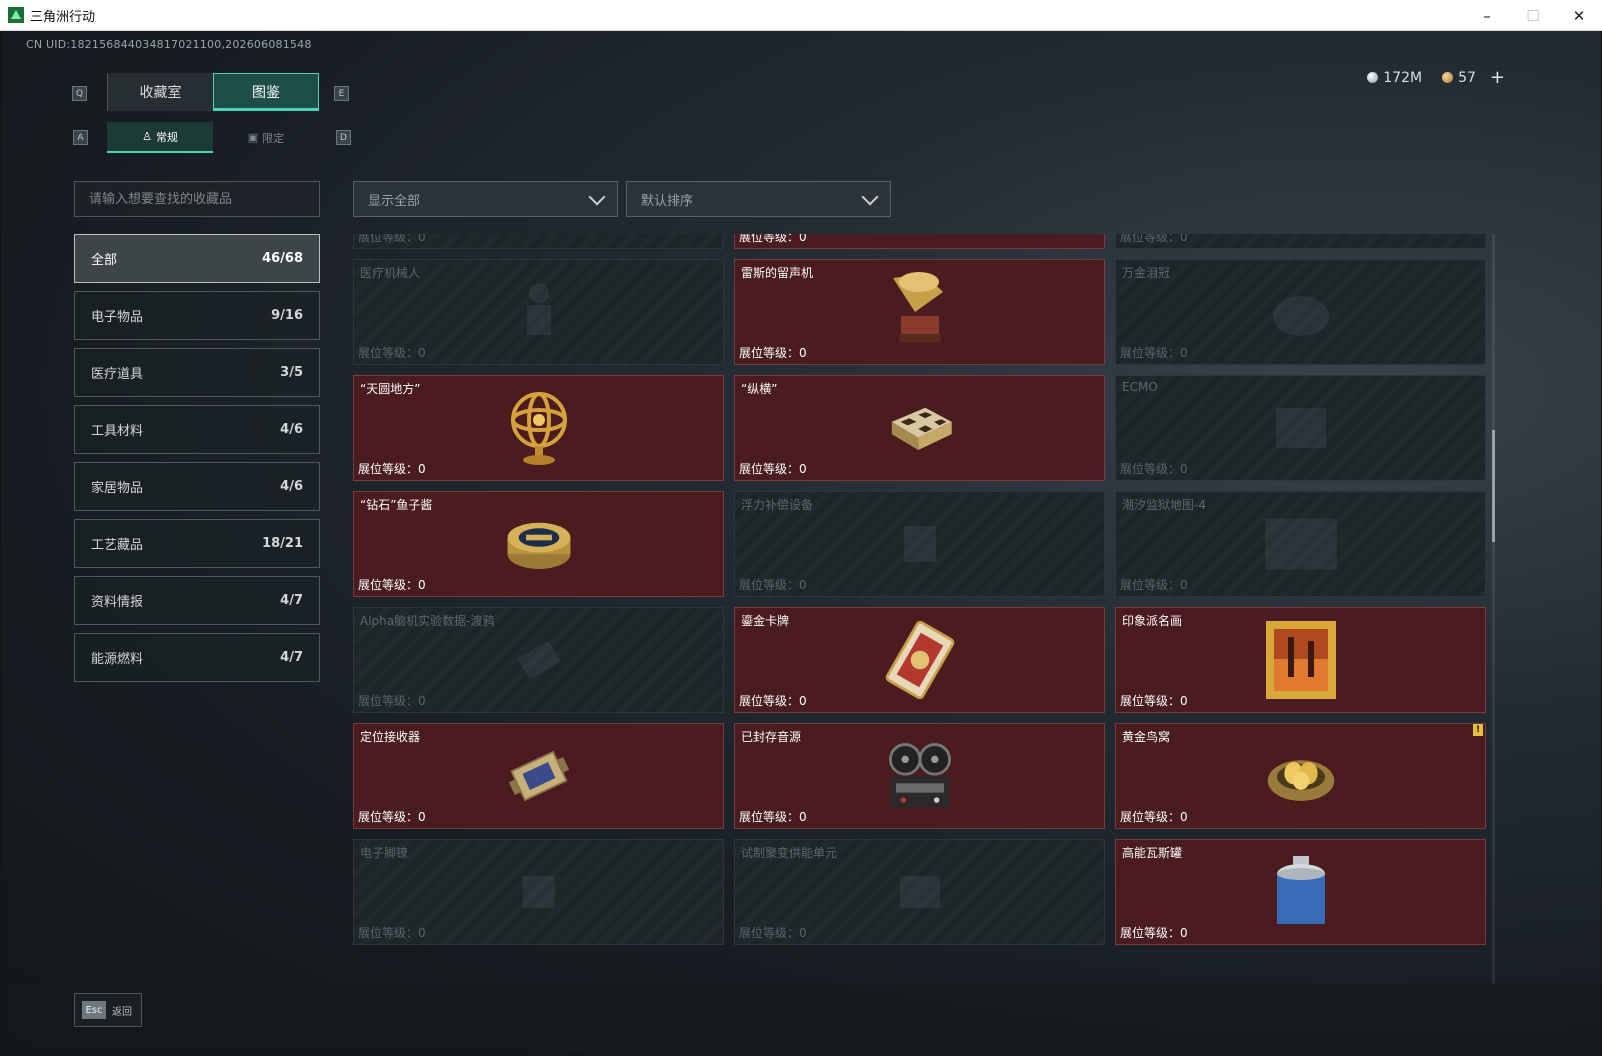 The width and height of the screenshot is (1602, 1056). What do you see at coordinates (1493, 608) in the screenshot?
I see `grid-scrollbar` at bounding box center [1493, 608].